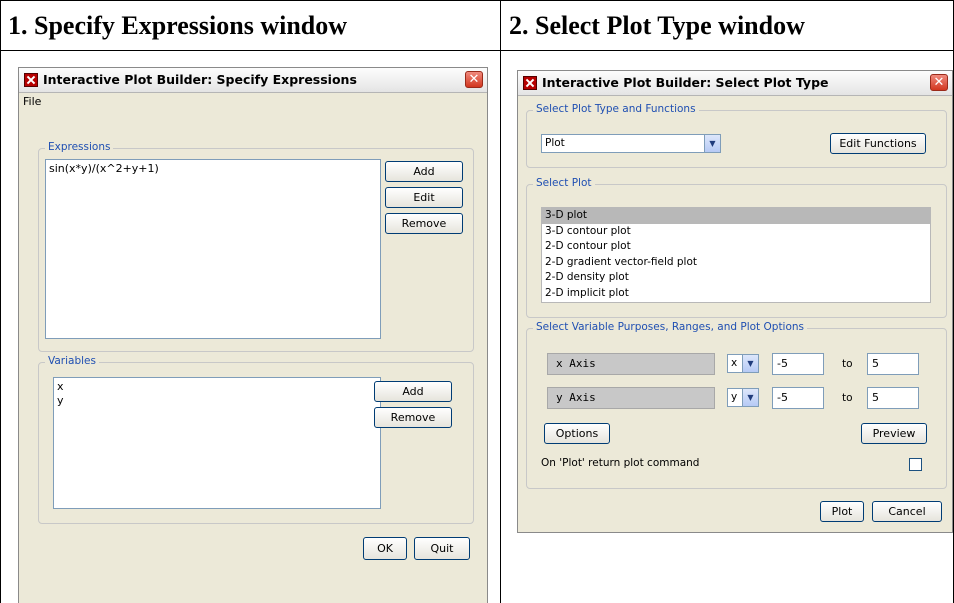 The image size is (954, 603). I want to click on ok-button: OK, so click(385, 548).